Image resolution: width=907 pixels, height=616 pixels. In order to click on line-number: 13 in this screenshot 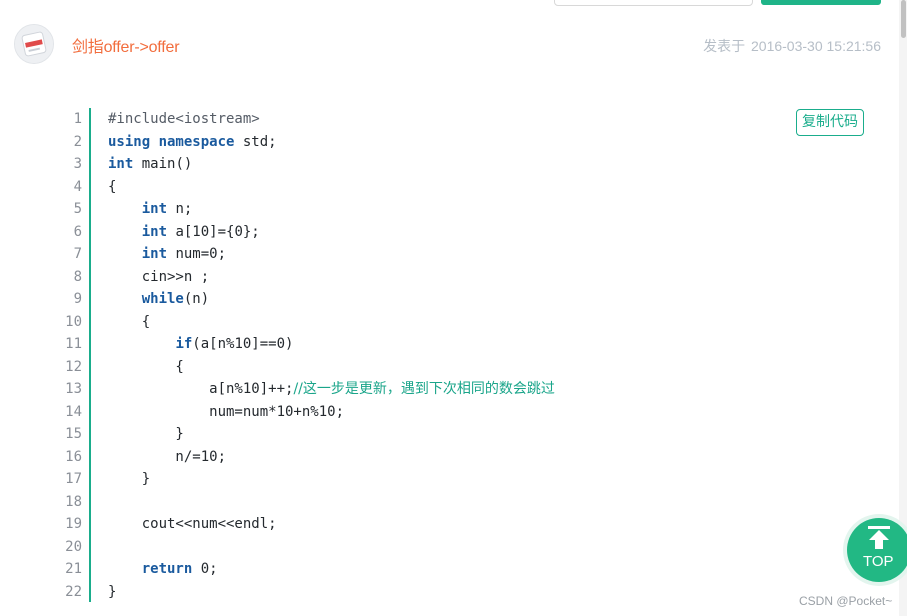, I will do `click(73, 389)`.